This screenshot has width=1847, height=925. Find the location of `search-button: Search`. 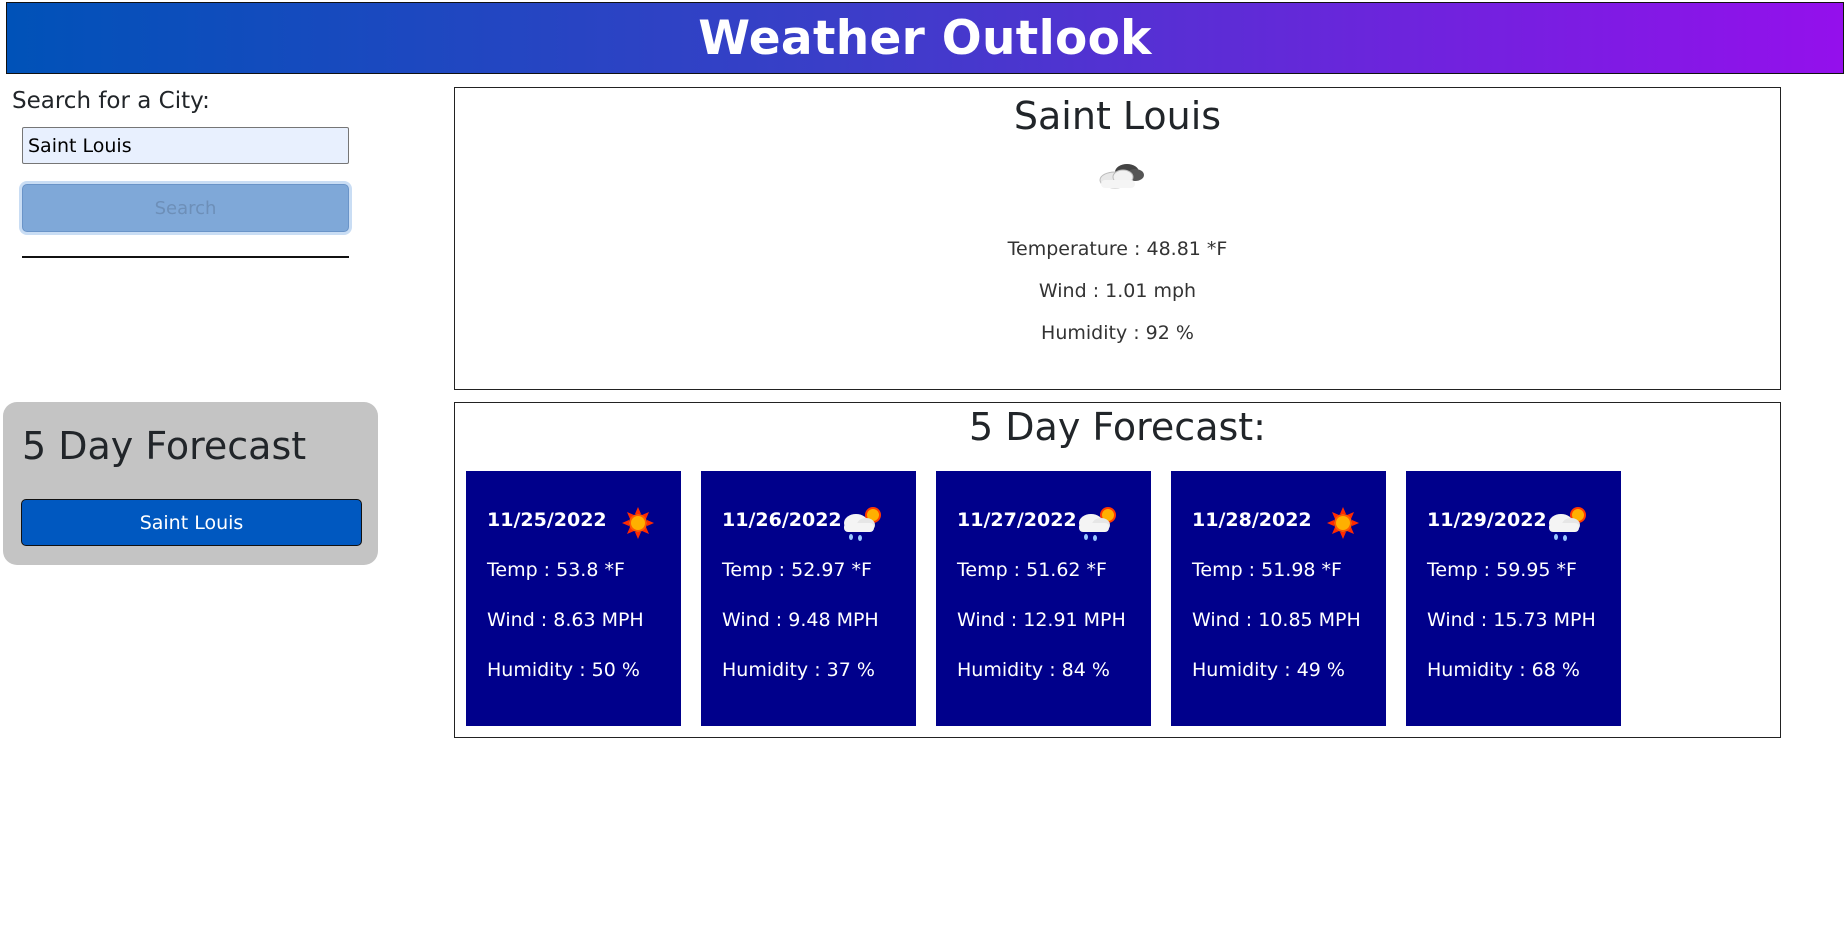

search-button: Search is located at coordinates (185, 208).